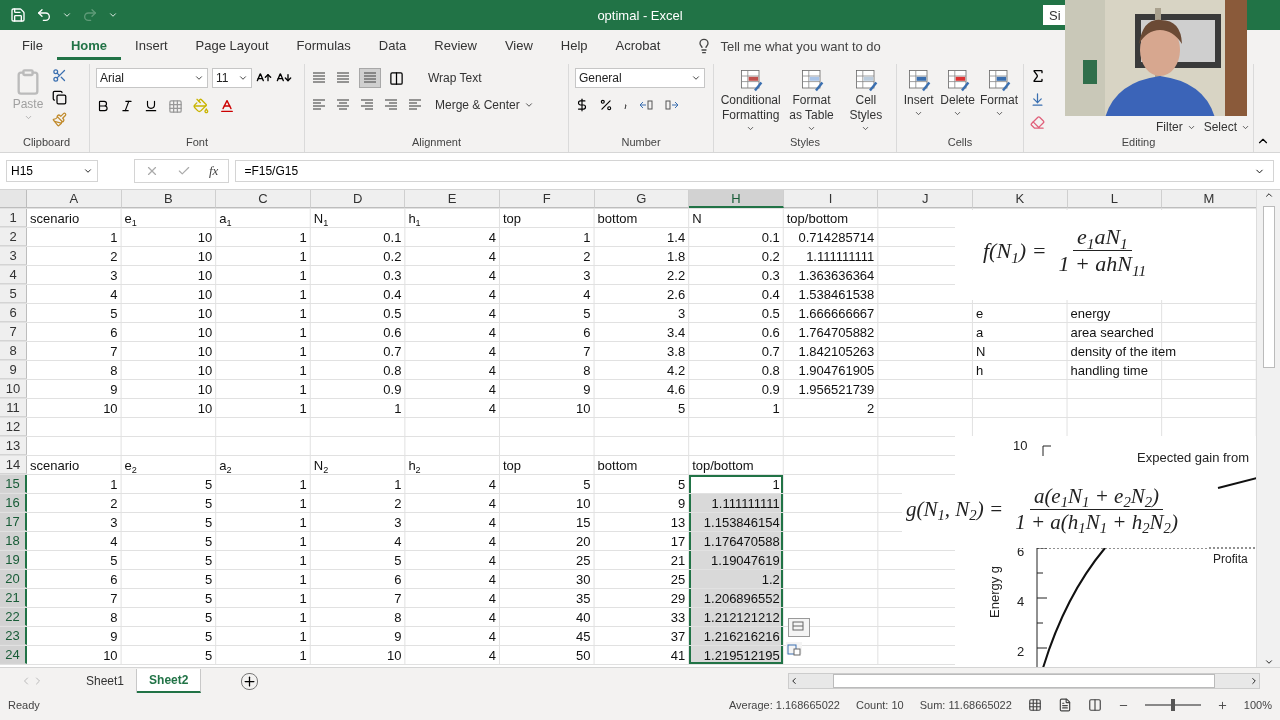 This screenshot has width=1280, height=720. Describe the element at coordinates (925, 199) in the screenshot. I see `column-header: J` at that location.